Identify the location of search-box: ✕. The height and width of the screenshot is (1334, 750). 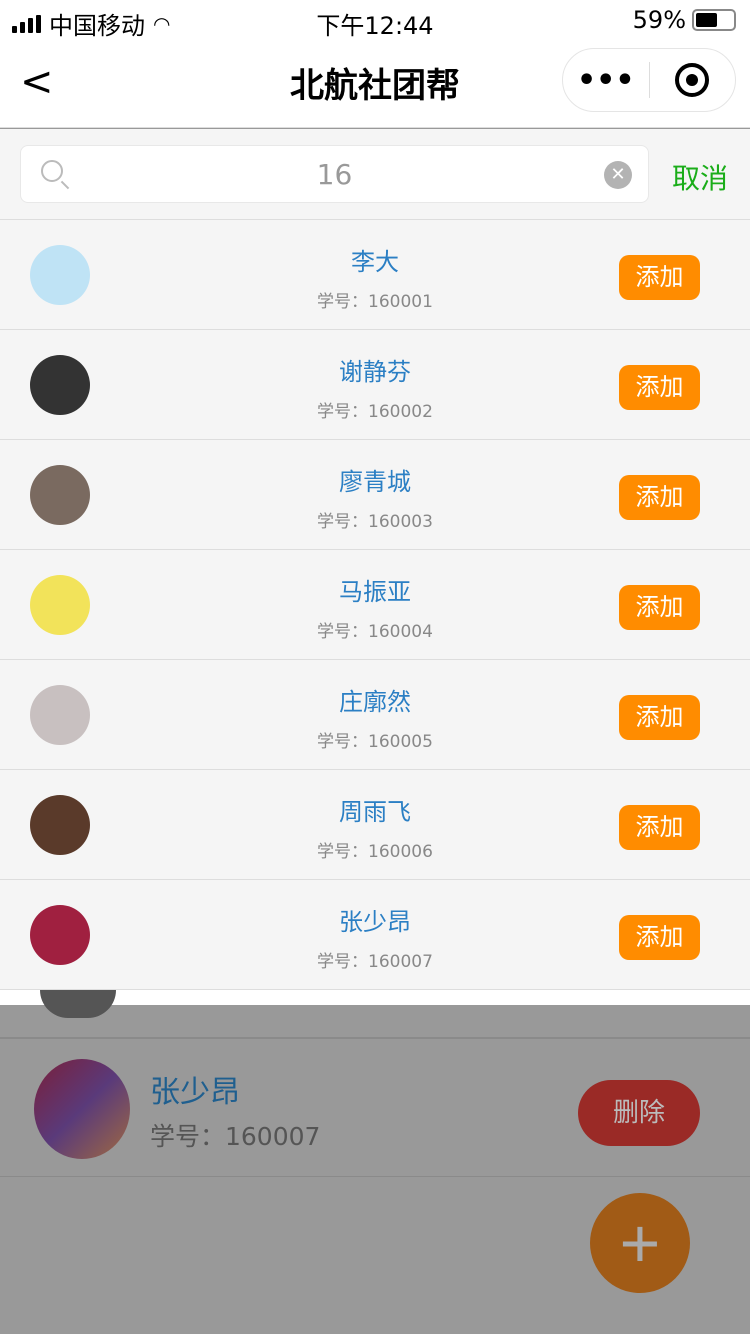
(334, 174).